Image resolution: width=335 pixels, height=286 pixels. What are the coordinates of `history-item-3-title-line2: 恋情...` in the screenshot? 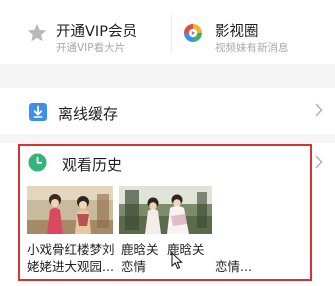 It's located at (233, 266).